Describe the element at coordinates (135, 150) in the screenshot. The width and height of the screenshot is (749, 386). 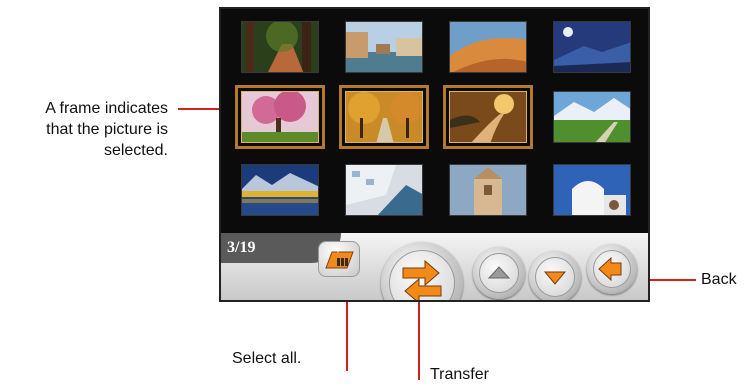
I see `callout-frame-line-3: selected.` at that location.